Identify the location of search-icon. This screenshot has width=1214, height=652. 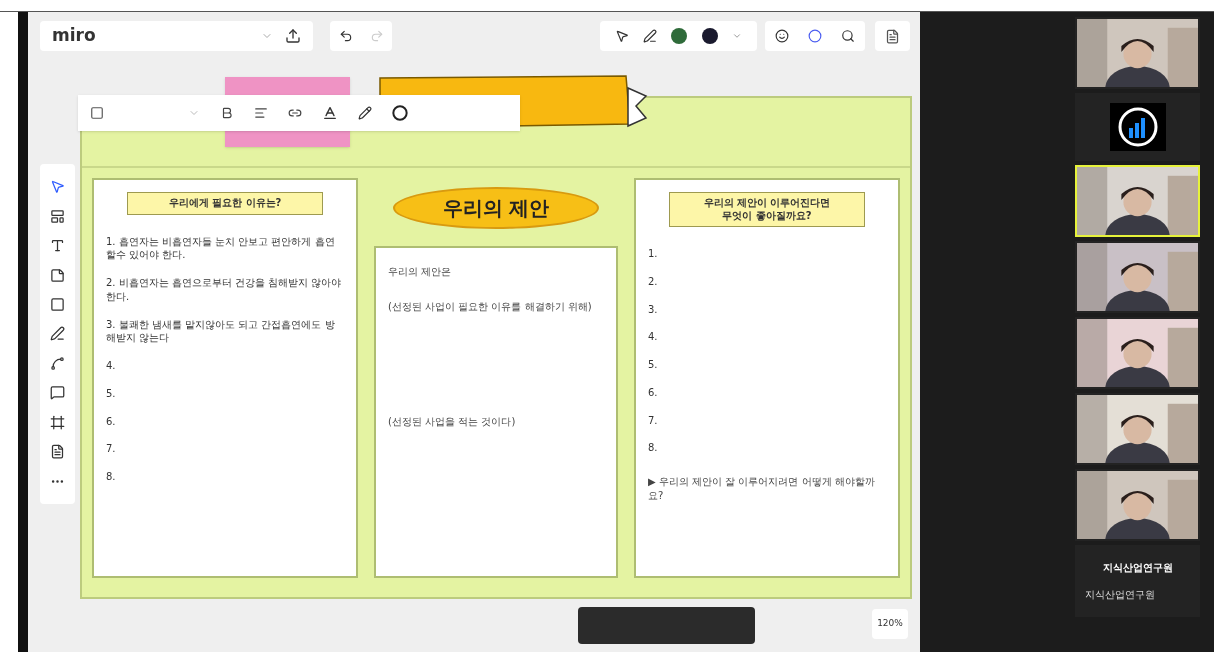
(848, 36).